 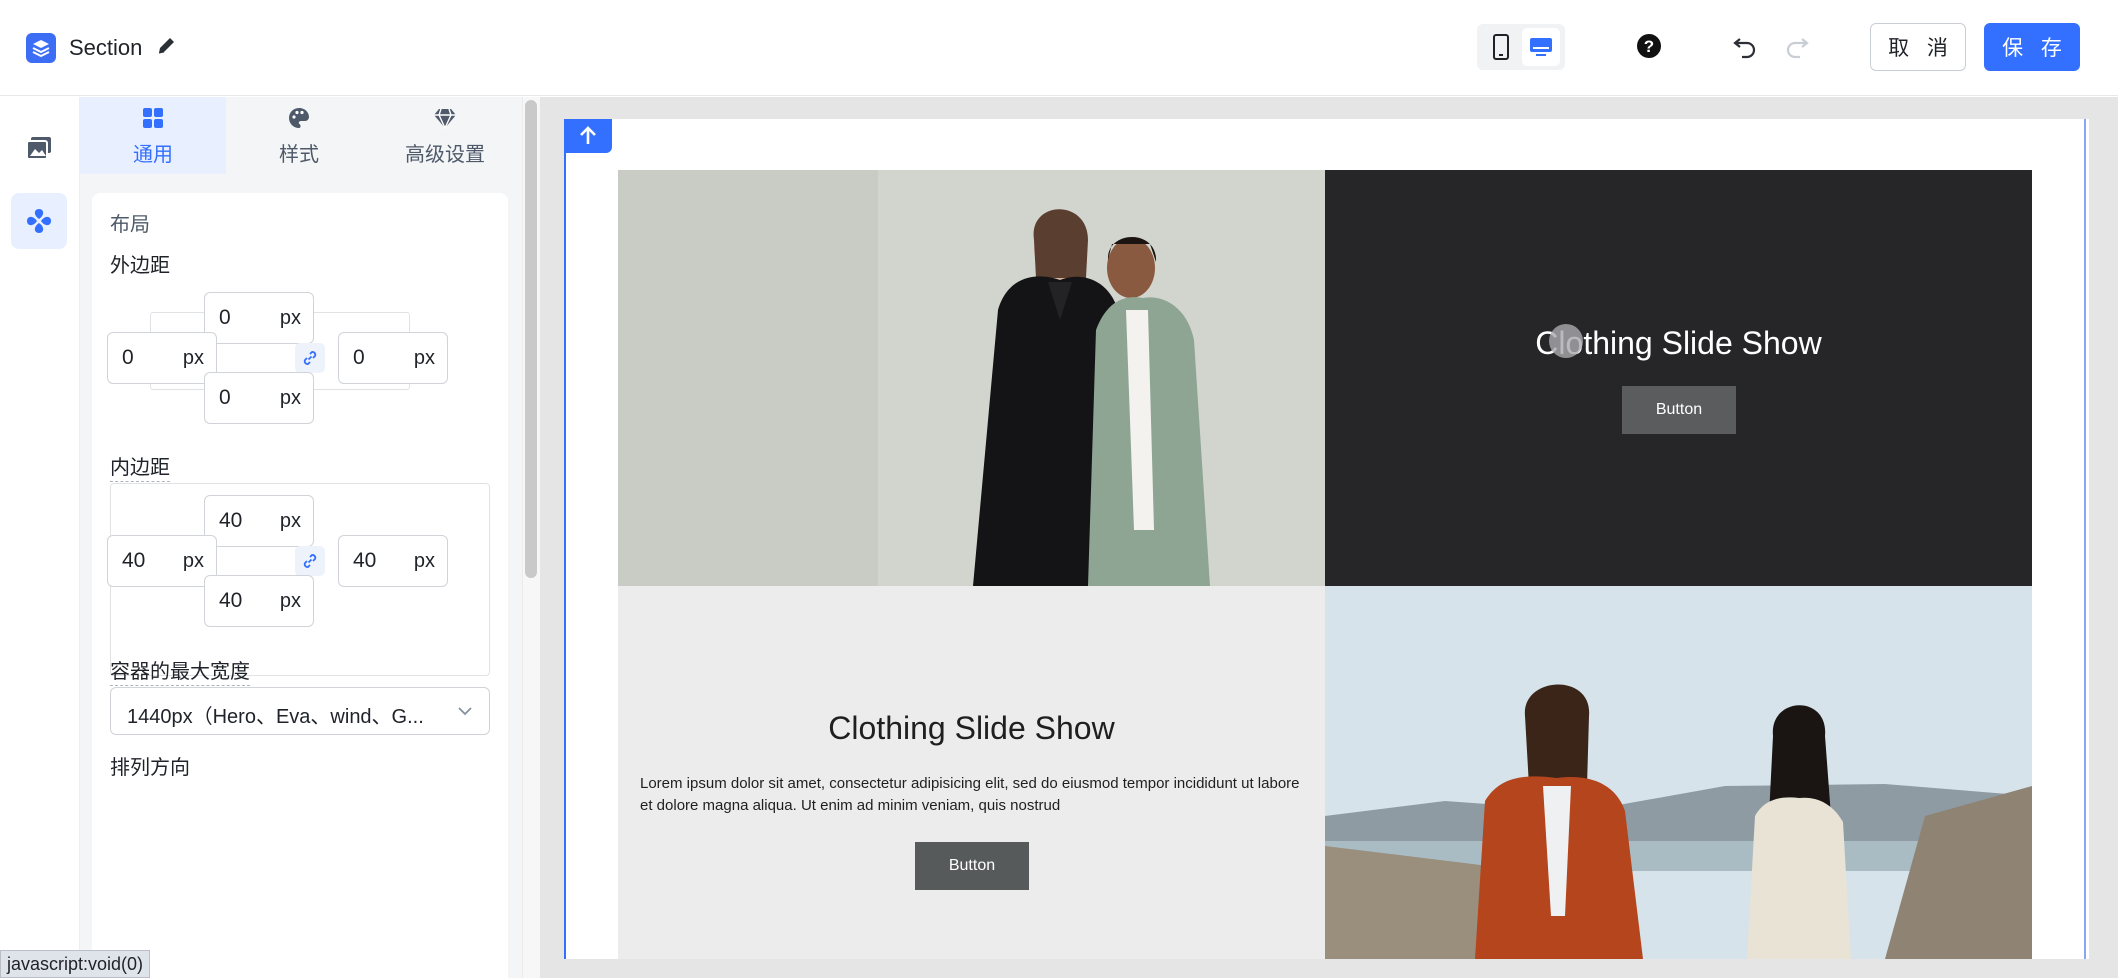 I want to click on padding-label: 内边距, so click(x=140, y=469).